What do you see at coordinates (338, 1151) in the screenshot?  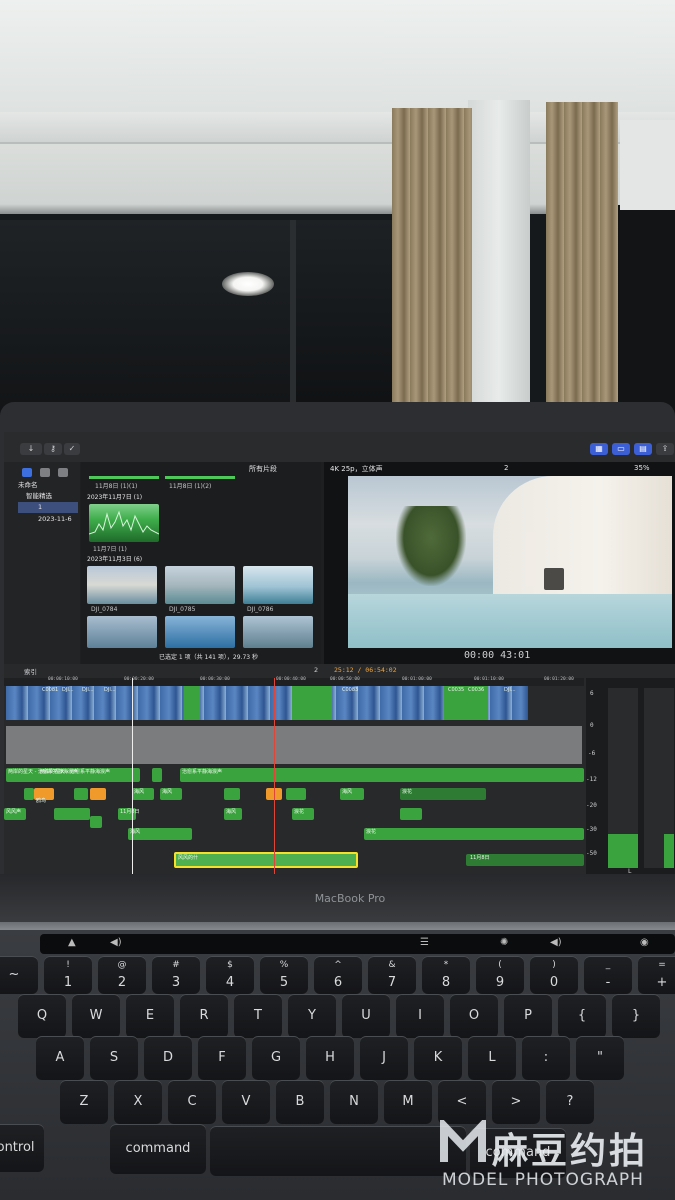 I see `key-space` at bounding box center [338, 1151].